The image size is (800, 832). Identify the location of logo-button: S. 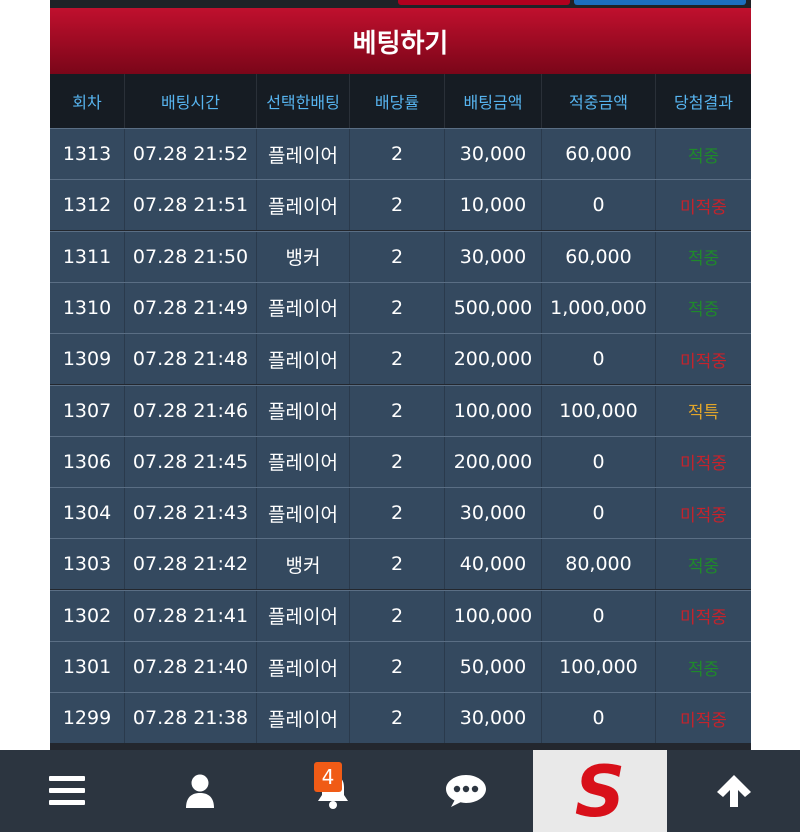
(600, 791).